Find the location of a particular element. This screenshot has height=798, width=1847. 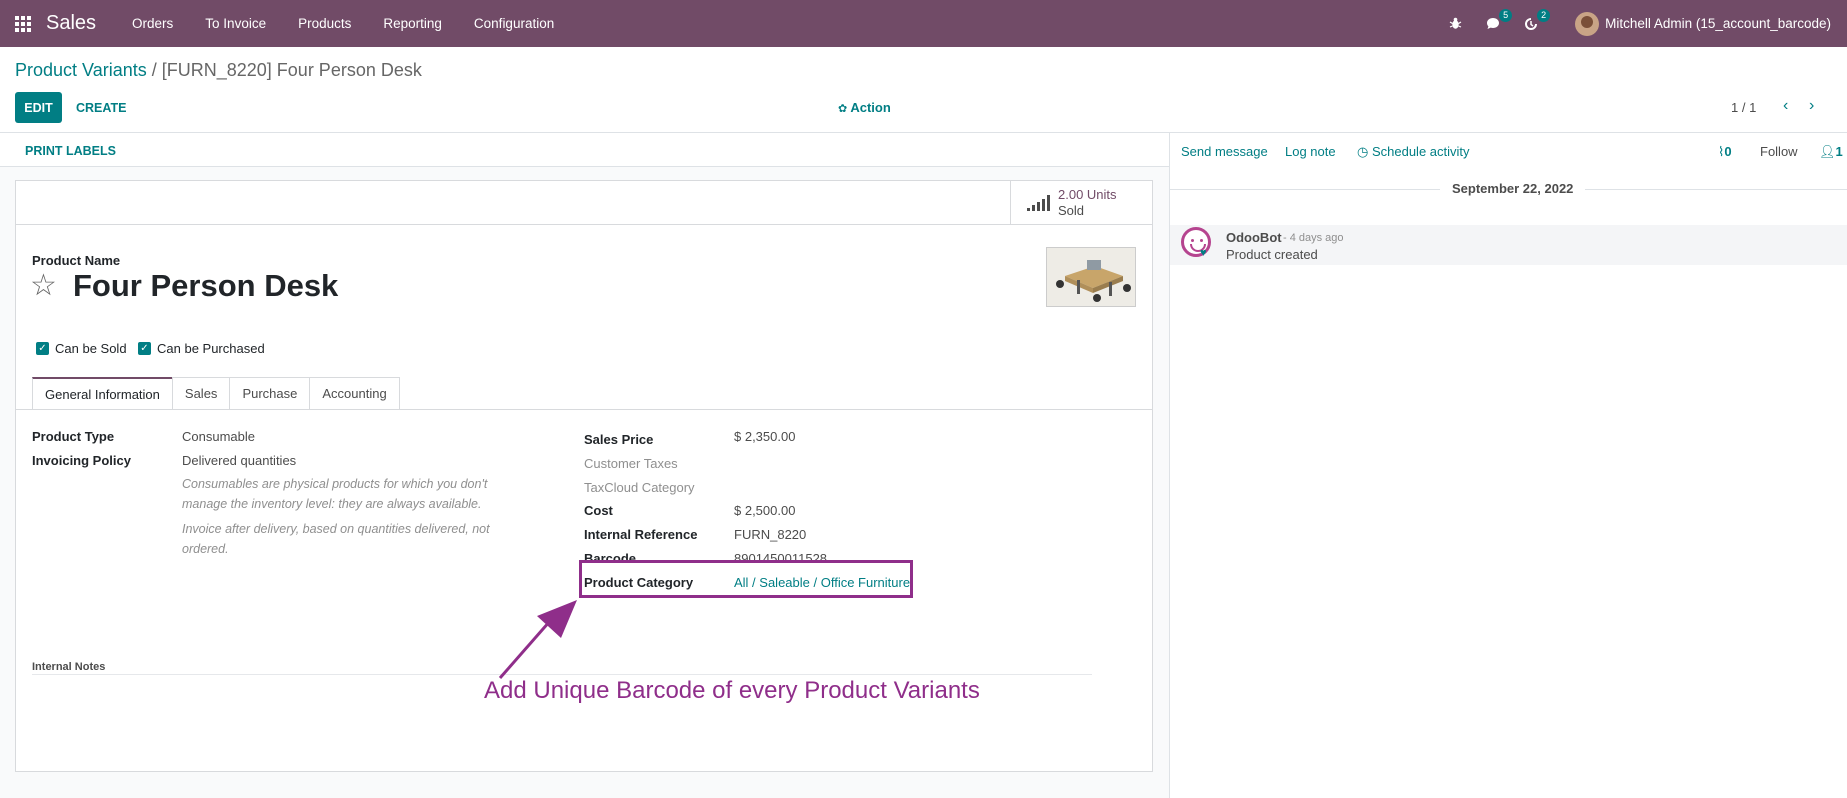

followers-button: 👤︎1 is located at coordinates (1831, 152).